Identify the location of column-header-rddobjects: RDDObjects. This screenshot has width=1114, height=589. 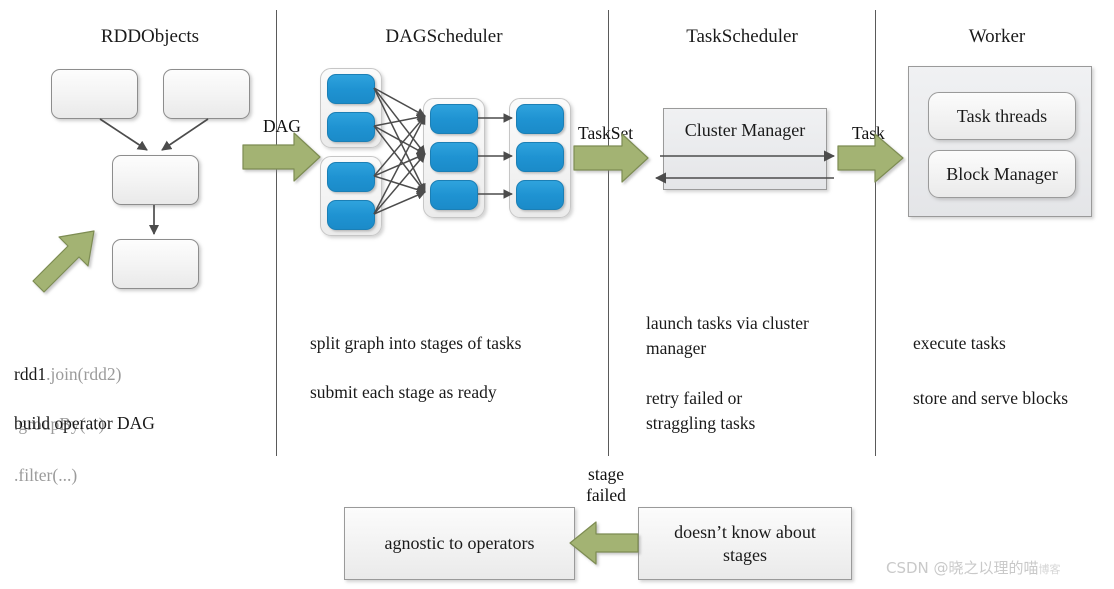
(150, 36).